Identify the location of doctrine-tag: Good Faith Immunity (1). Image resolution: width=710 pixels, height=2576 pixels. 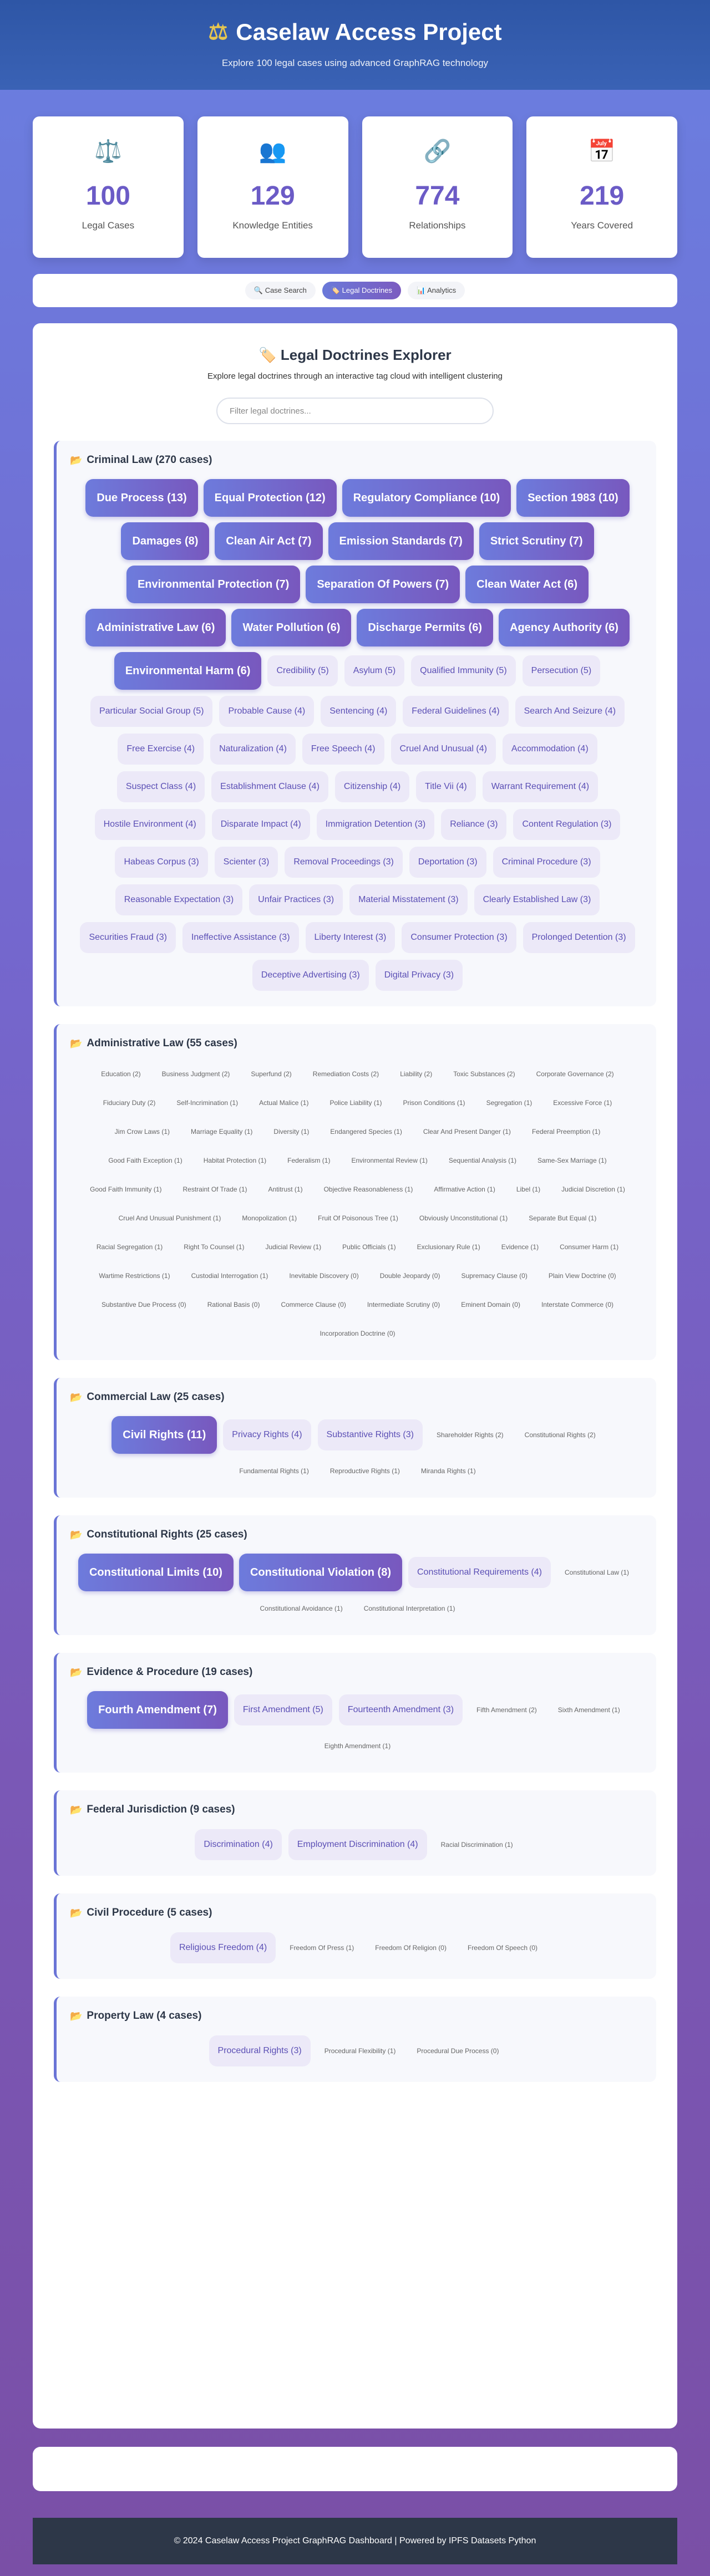
(125, 1189).